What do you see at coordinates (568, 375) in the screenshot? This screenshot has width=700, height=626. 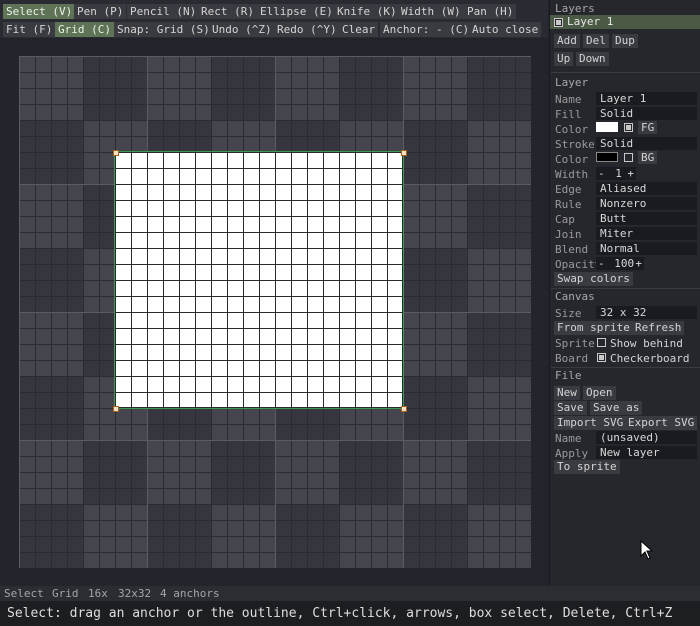 I see `file-title: File` at bounding box center [568, 375].